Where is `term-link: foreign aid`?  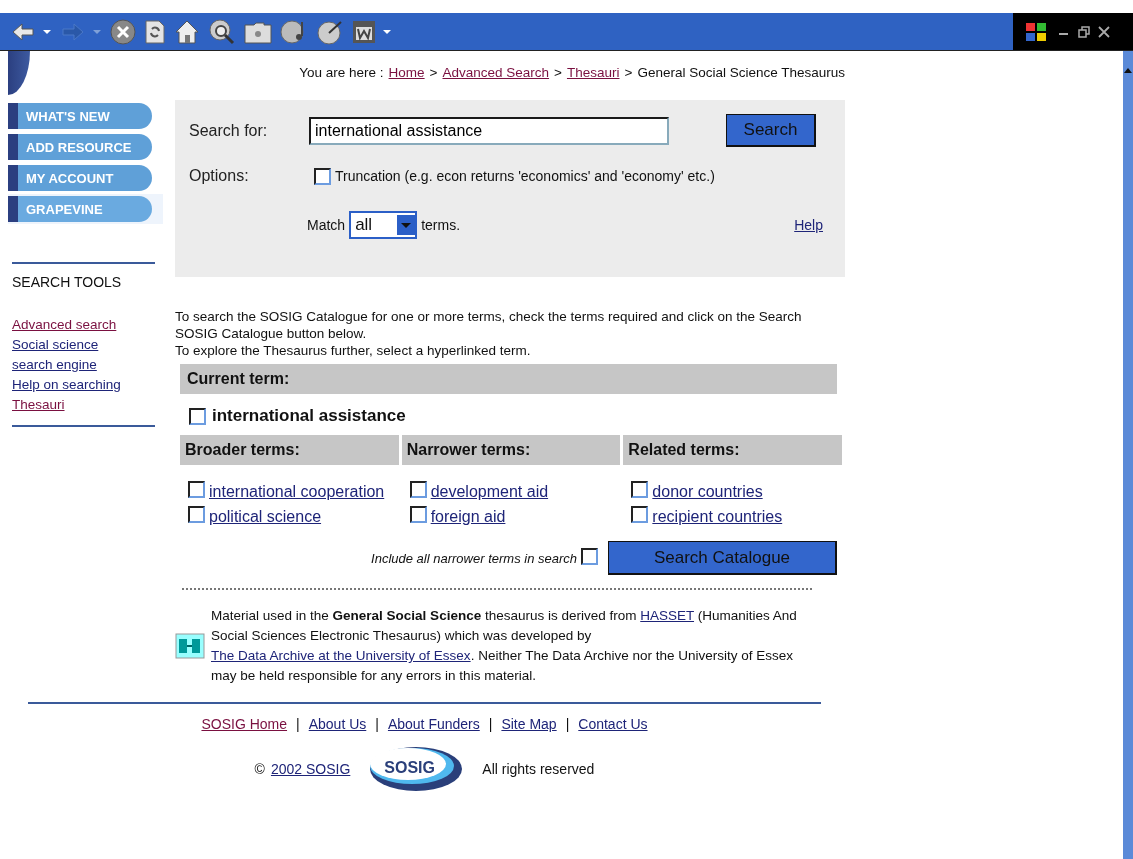
term-link: foreign aid is located at coordinates (468, 516).